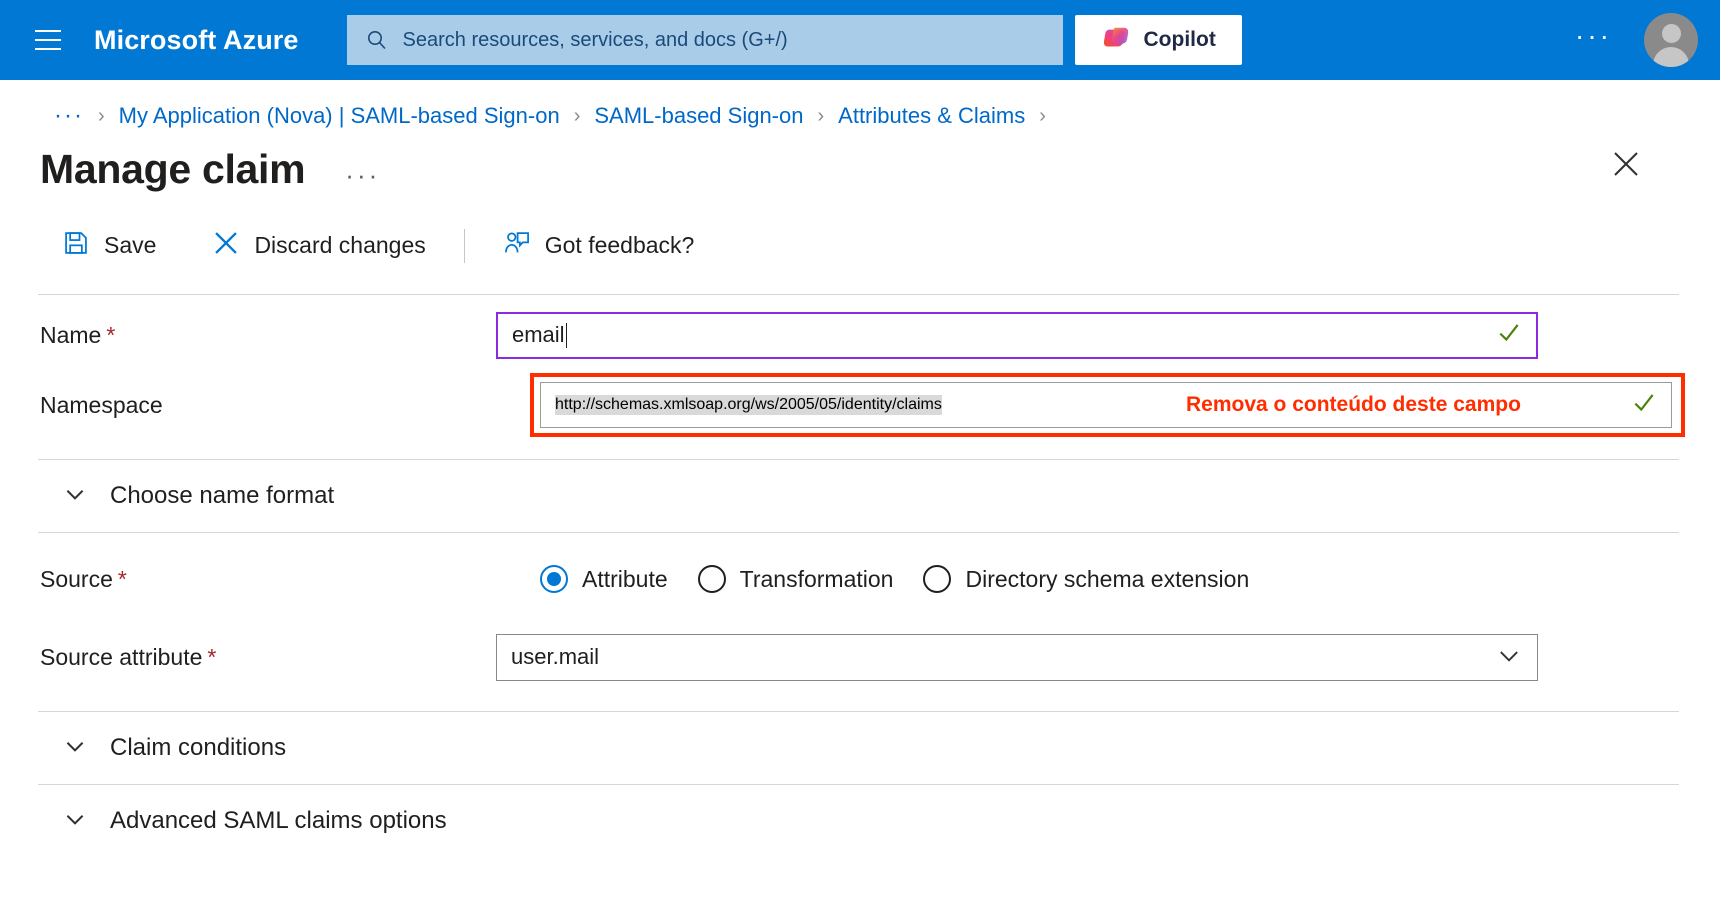 The height and width of the screenshot is (922, 1720). What do you see at coordinates (860, 748) in the screenshot?
I see `accordion-claim-conditions: Claim conditions` at bounding box center [860, 748].